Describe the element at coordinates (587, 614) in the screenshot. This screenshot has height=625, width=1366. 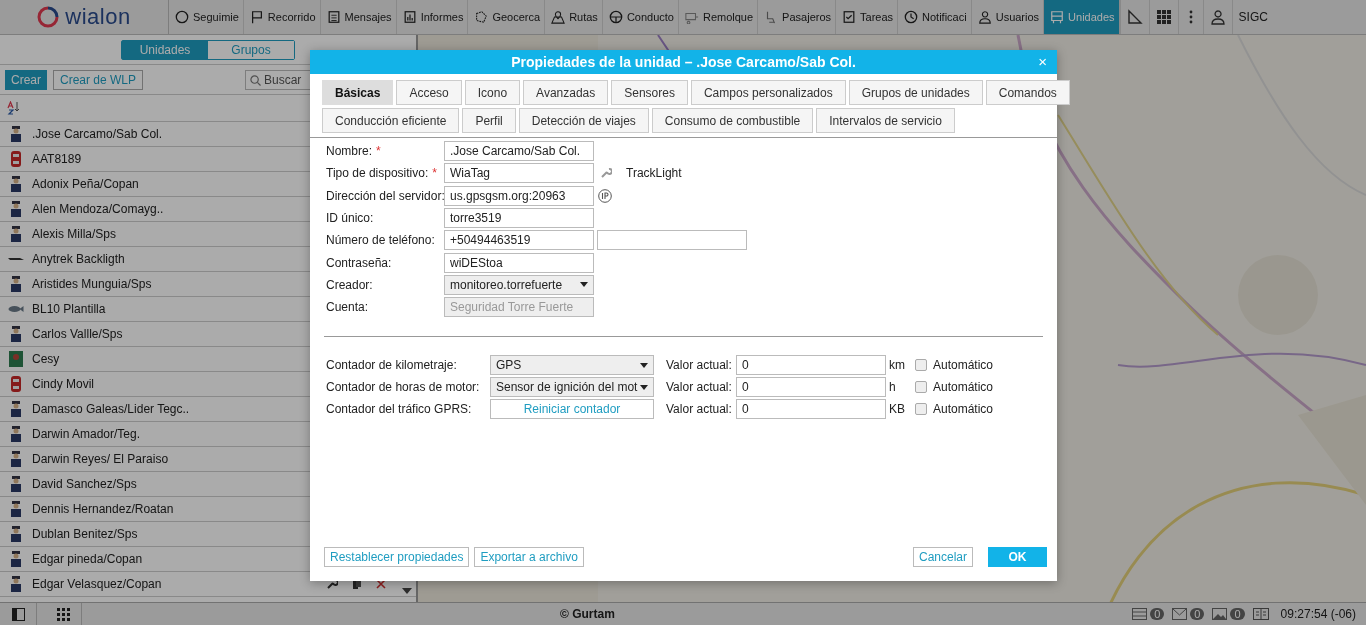
I see `copyright-text: © Gurtam` at that location.